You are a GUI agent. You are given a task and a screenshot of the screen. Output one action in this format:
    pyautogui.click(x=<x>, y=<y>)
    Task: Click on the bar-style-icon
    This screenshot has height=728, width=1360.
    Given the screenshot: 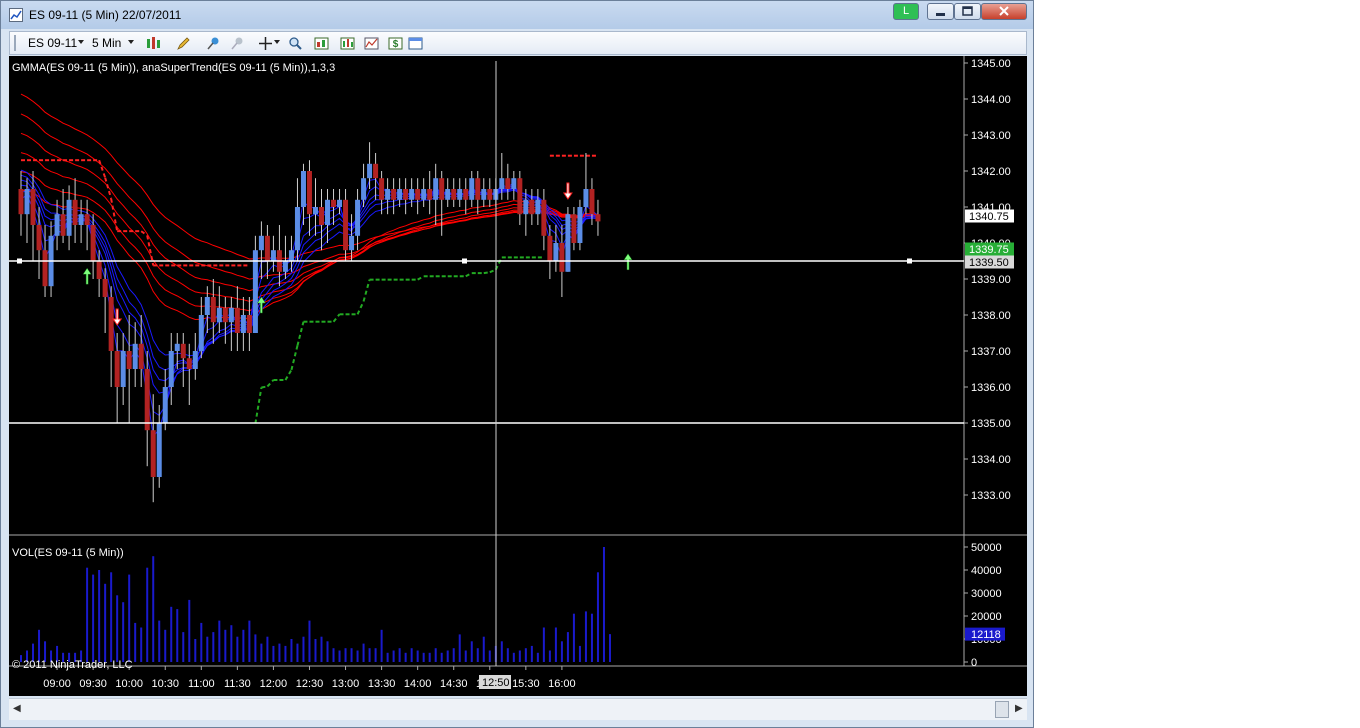 What is the action you would take?
    pyautogui.click(x=153, y=43)
    